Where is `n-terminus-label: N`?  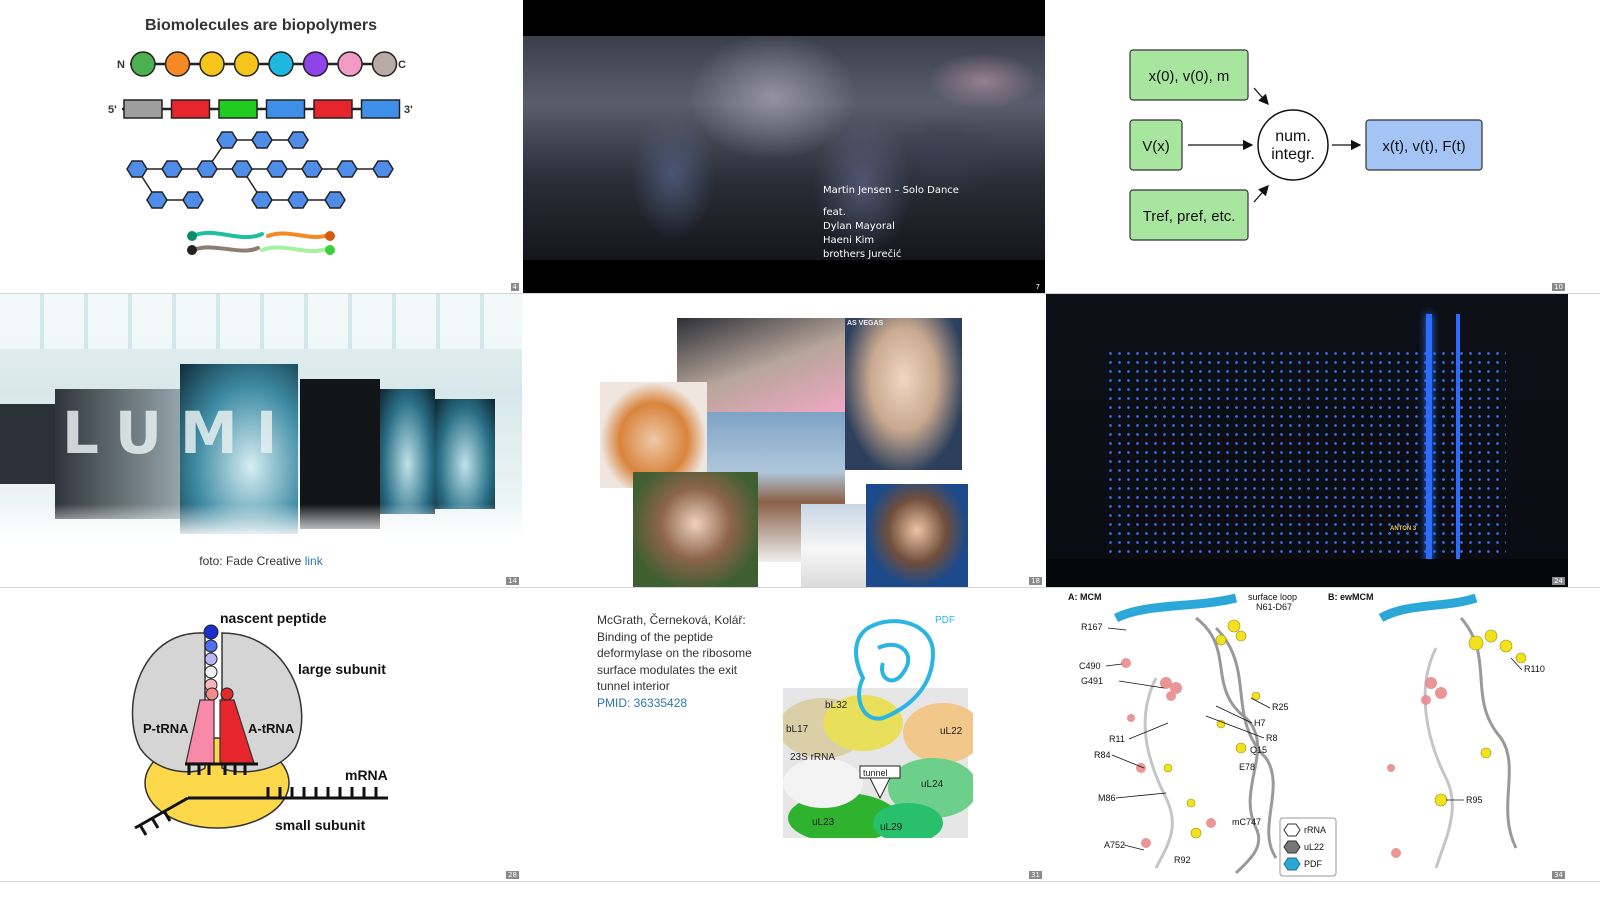
n-terminus-label: N is located at coordinates (121, 65).